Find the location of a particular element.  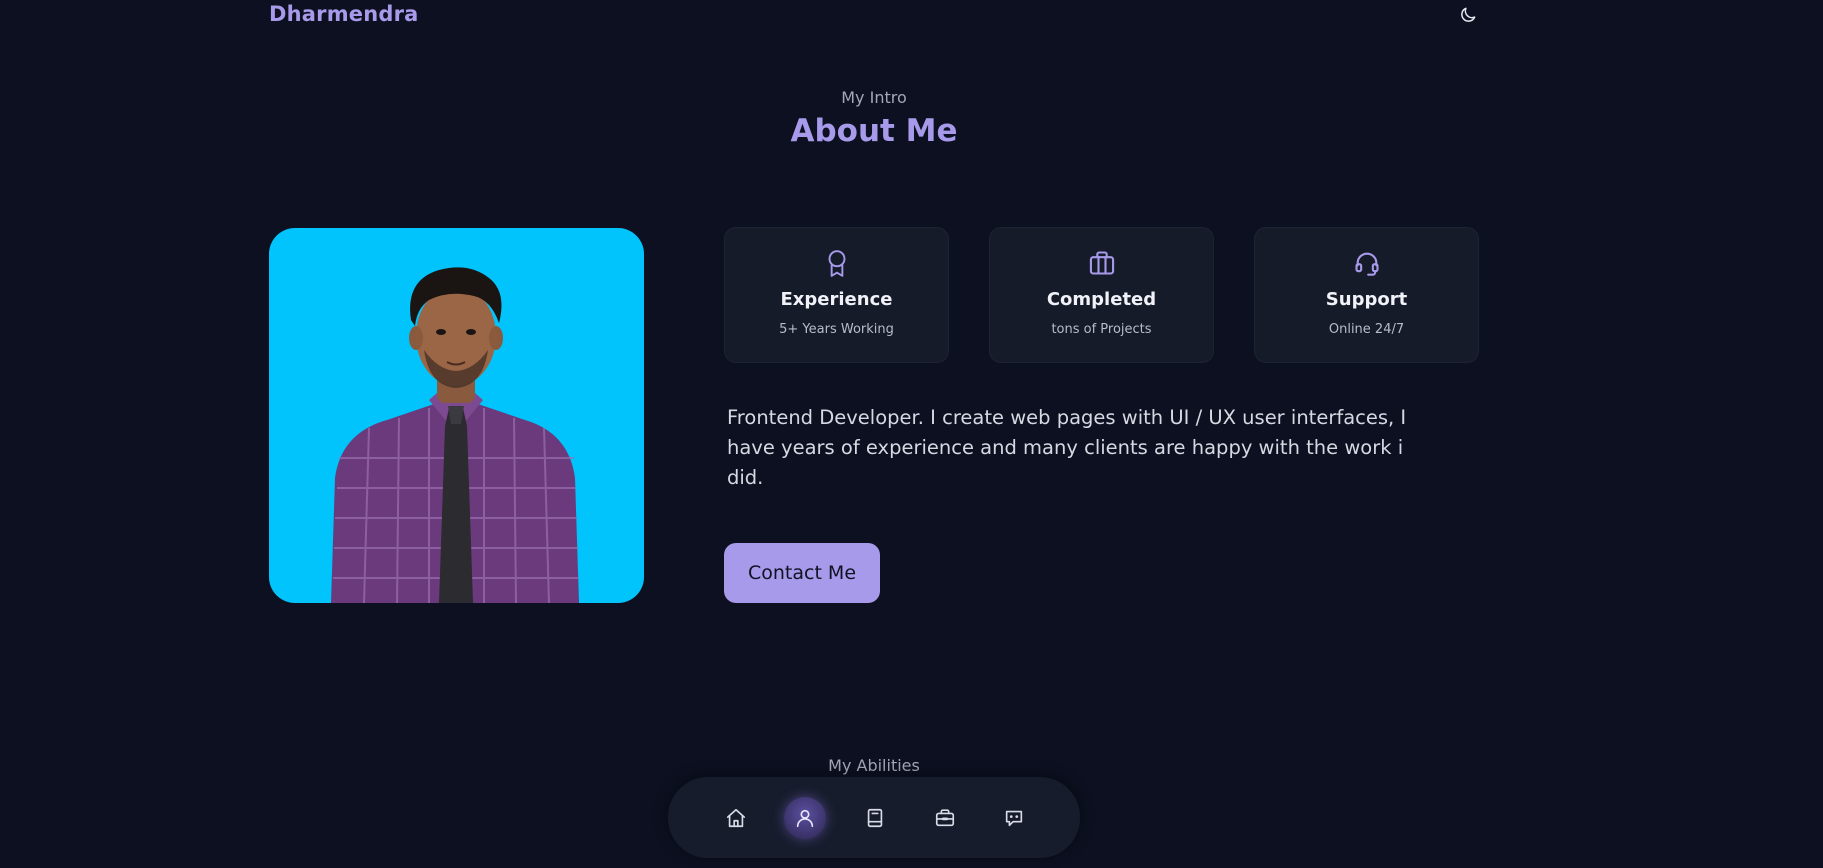

contact-me-button: Contact Me is located at coordinates (802, 573).